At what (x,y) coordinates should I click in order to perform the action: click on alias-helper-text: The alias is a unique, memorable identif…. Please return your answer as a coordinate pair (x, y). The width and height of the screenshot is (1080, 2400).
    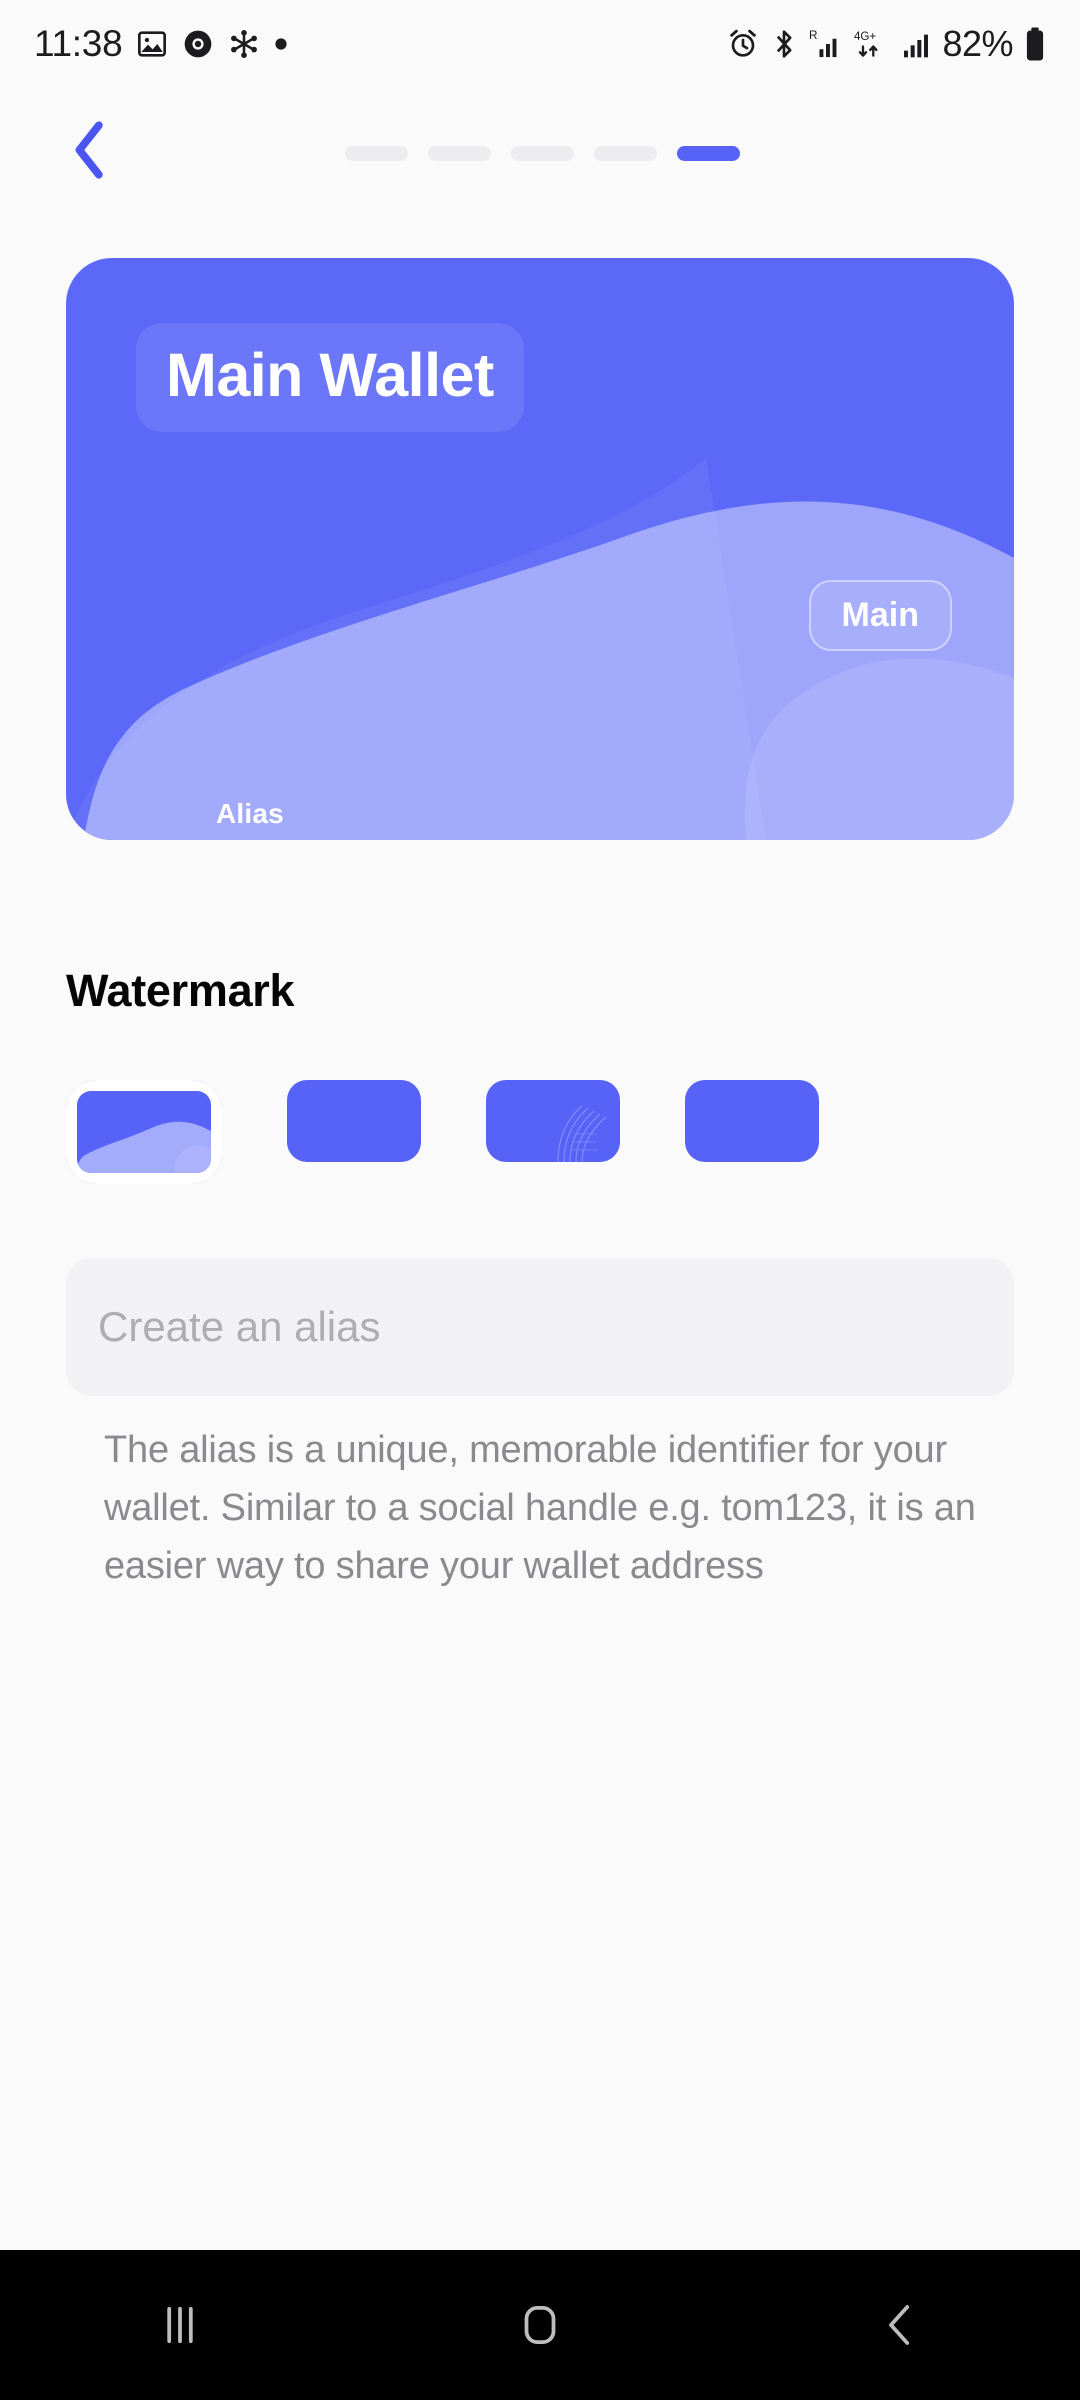
    Looking at the image, I should click on (540, 1508).